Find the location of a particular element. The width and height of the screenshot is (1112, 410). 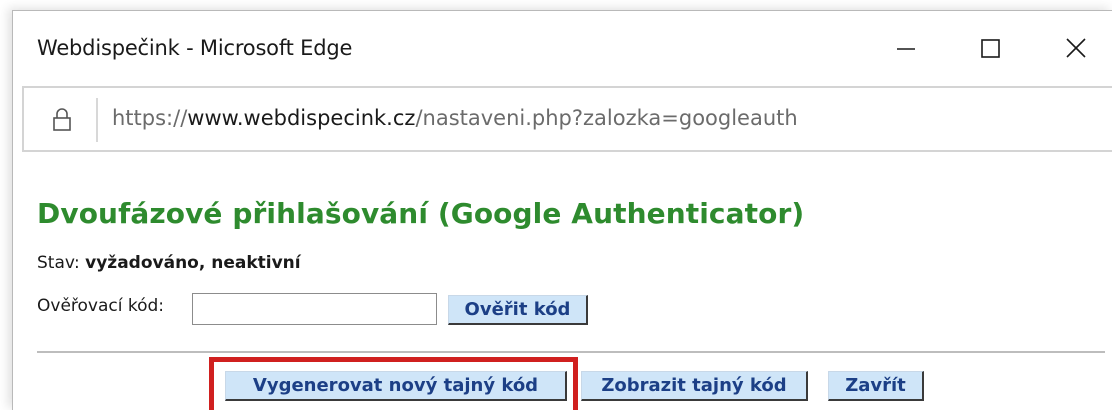

status-line: Stav: vyžadováno, neaktivní is located at coordinates (169, 263).